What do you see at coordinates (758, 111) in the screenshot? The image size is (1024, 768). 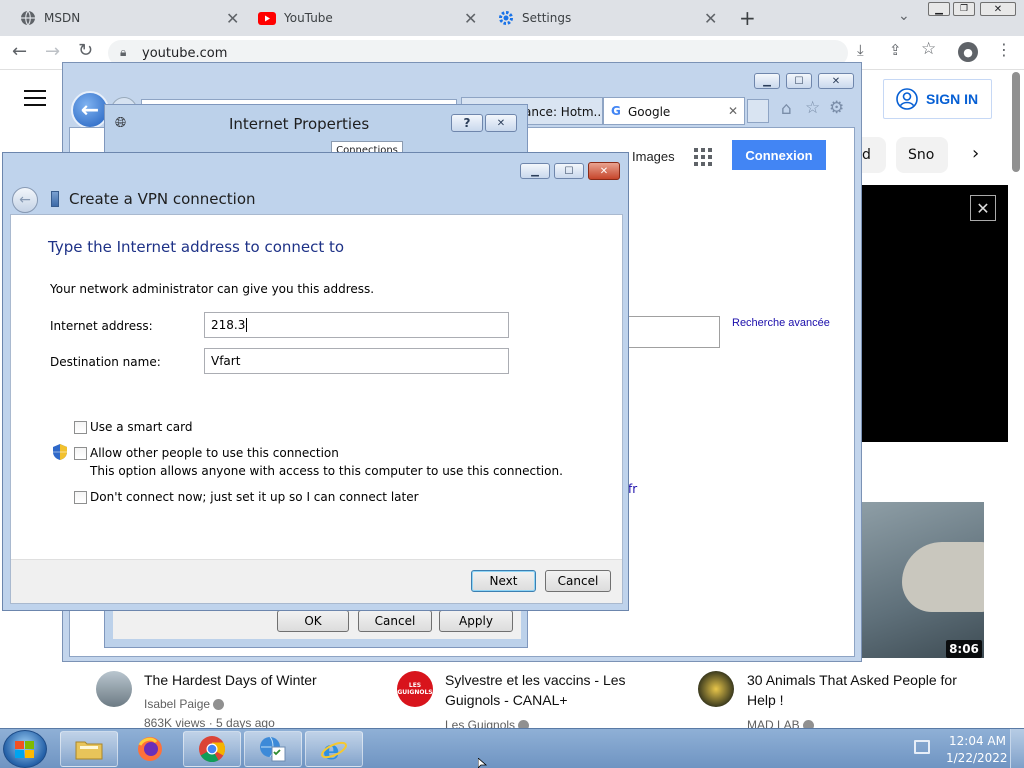 I see `ie-new-tab` at bounding box center [758, 111].